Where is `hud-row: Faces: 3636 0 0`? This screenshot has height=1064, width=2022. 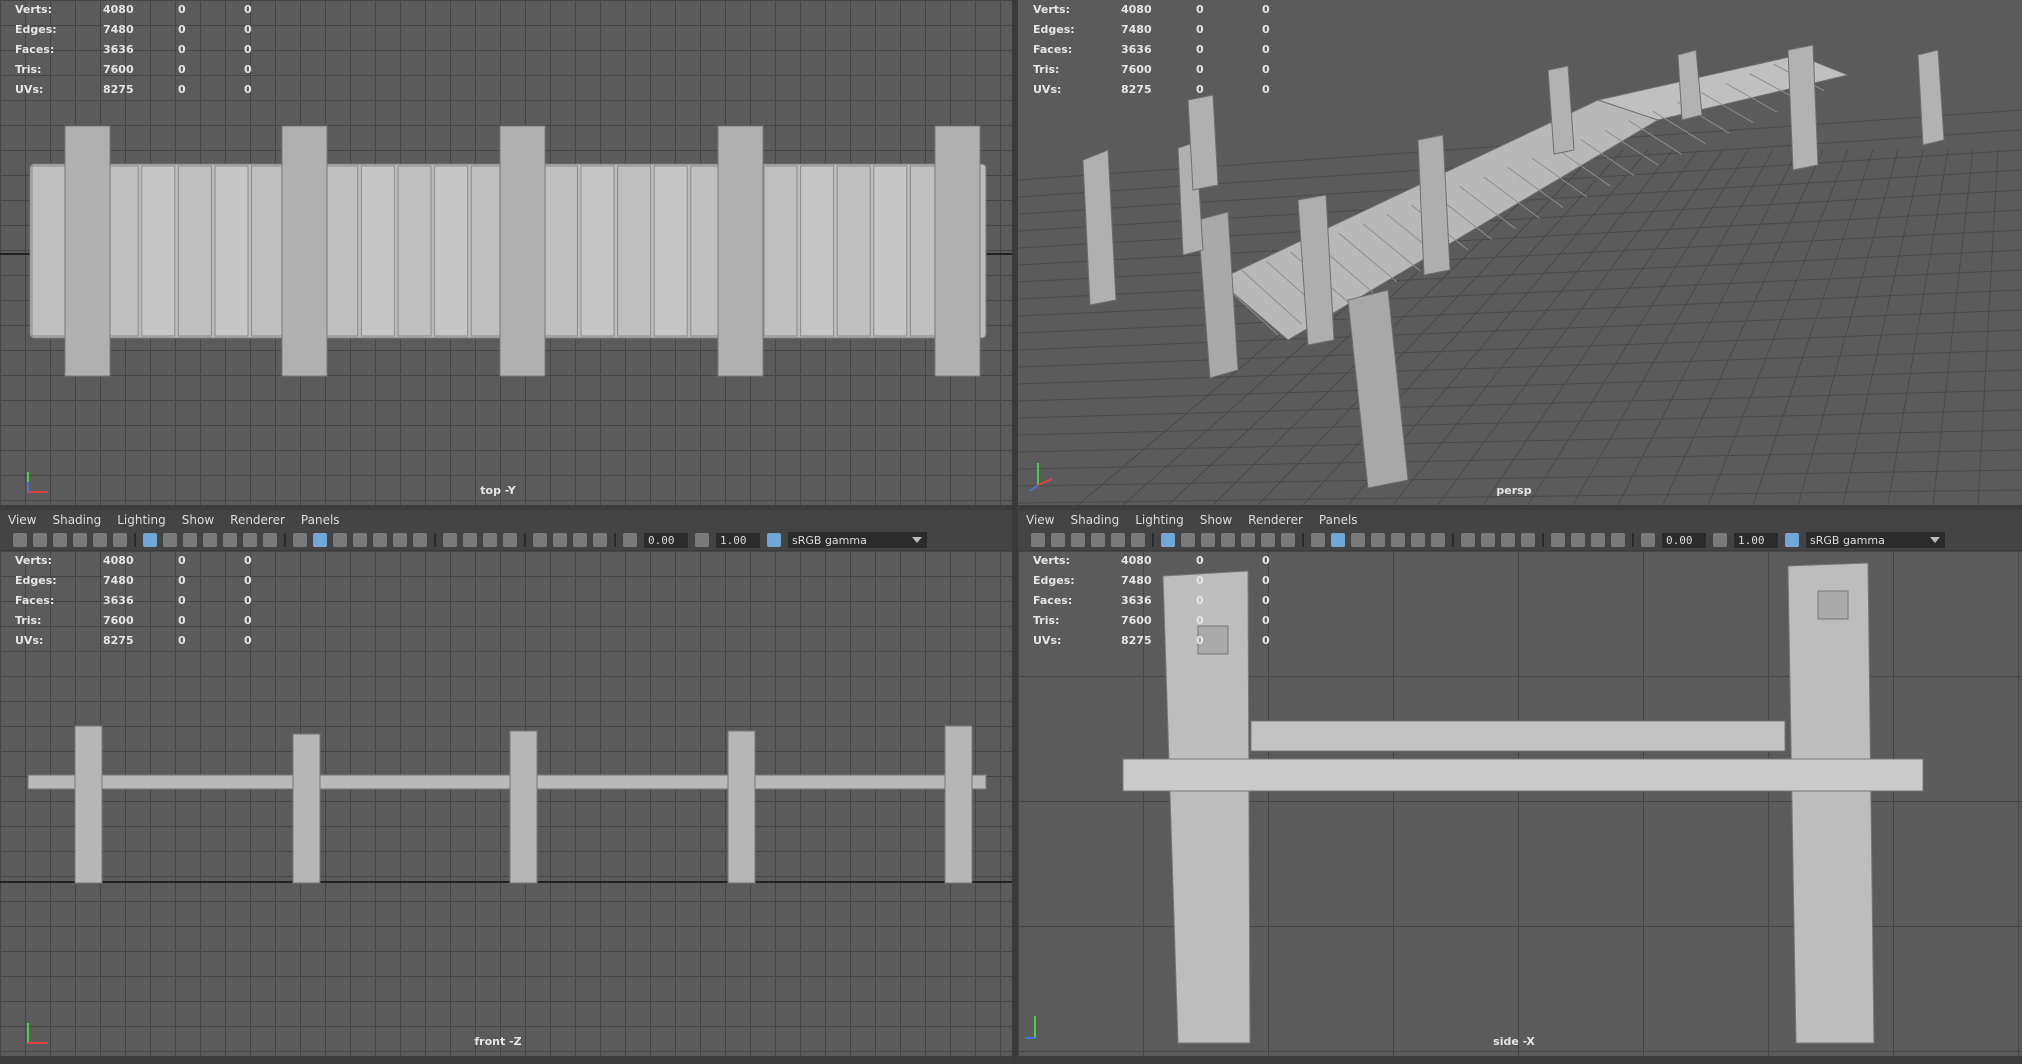
hud-row: Faces: 3636 0 0 is located at coordinates (1180, 601).